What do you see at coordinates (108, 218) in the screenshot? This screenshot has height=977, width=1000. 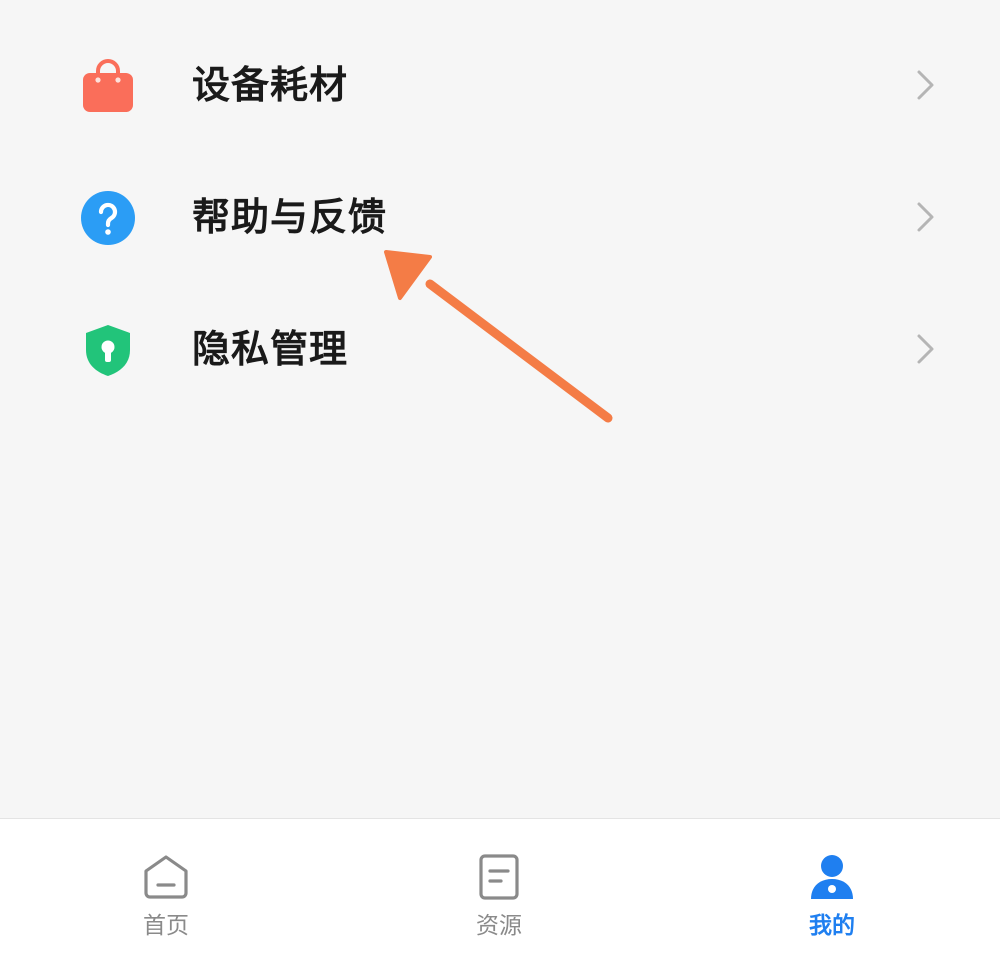 I see `help-question-icon` at bounding box center [108, 218].